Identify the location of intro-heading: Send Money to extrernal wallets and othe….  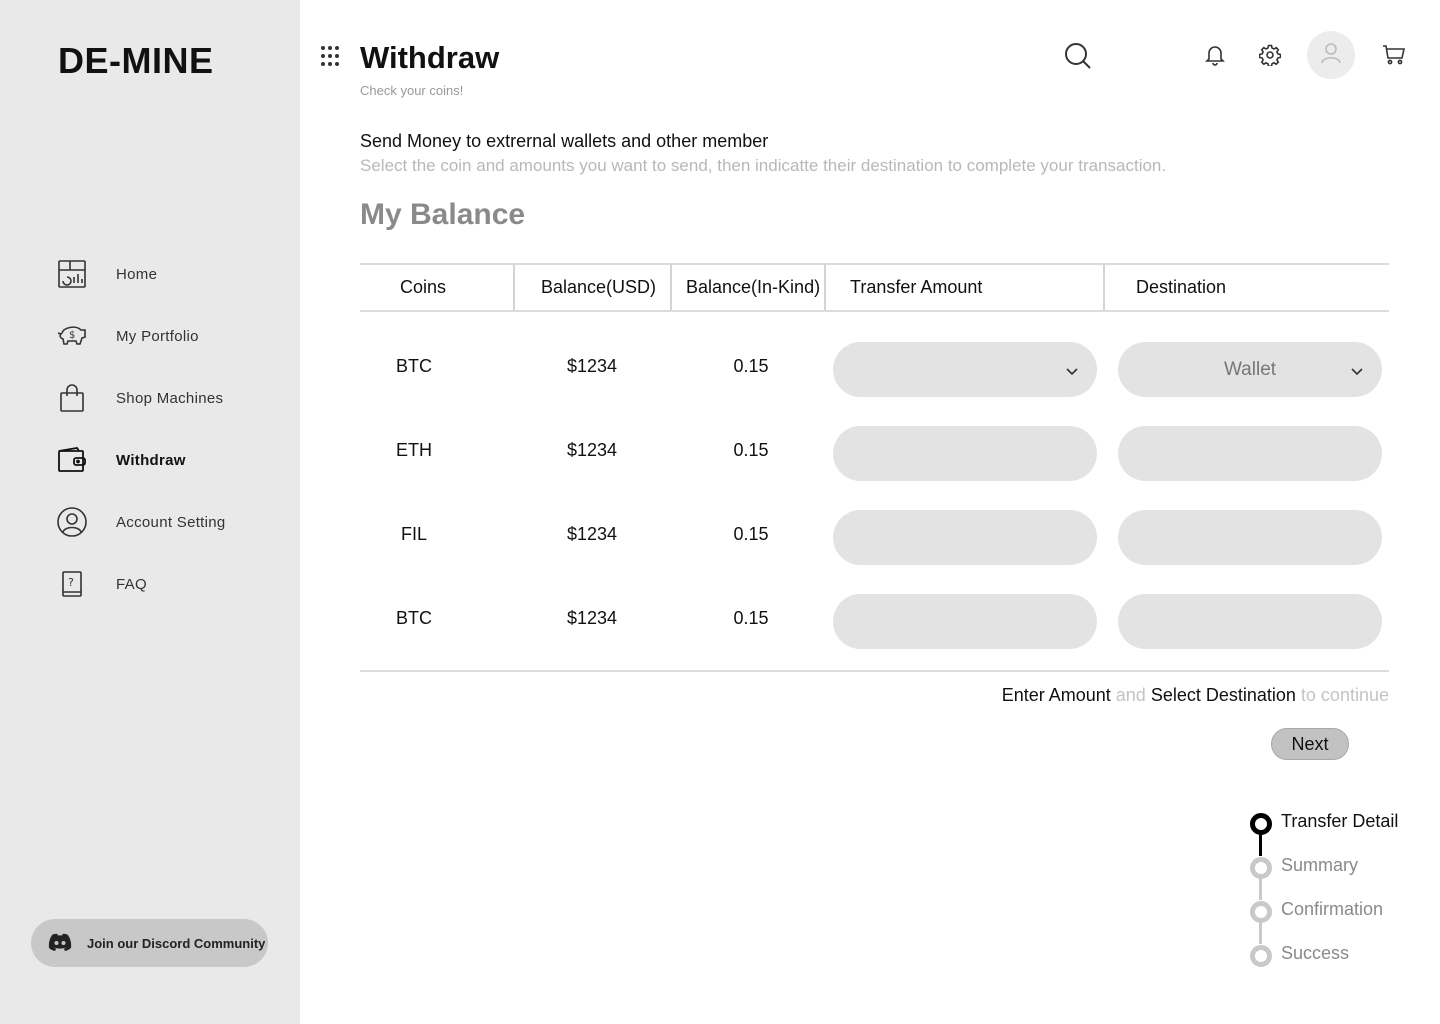
(564, 141).